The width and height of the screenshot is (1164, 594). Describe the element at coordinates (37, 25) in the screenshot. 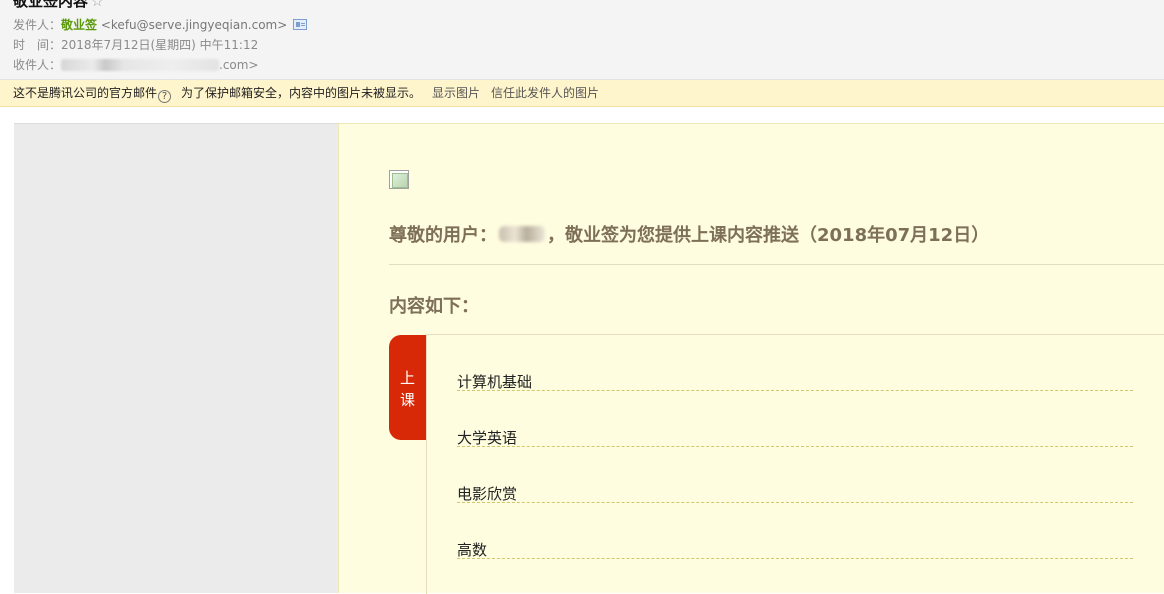

I see `sender-label: 发件人：` at that location.